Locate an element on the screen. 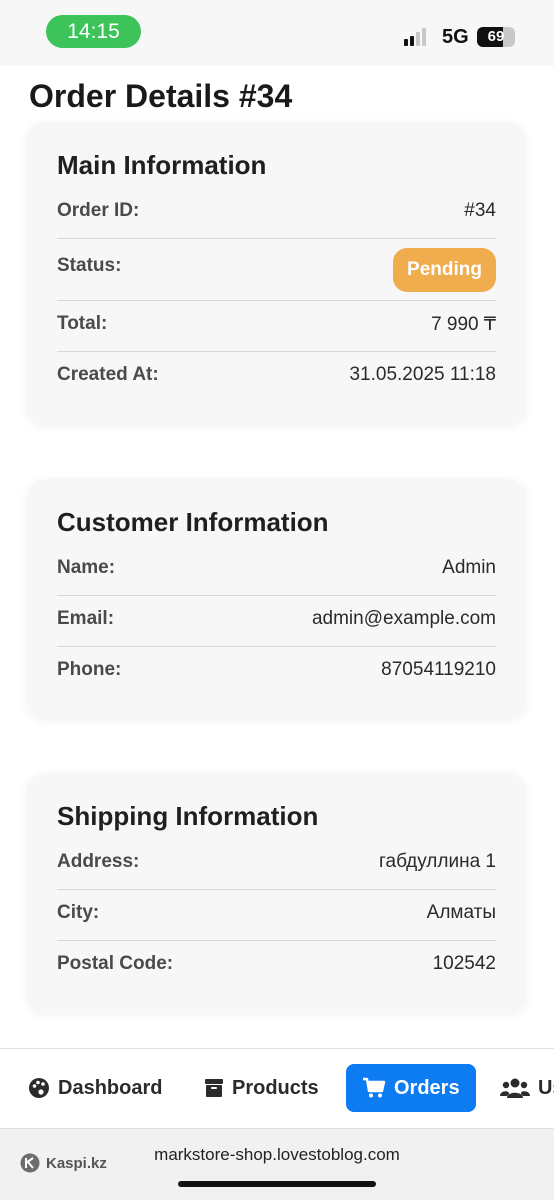  palette-icon is located at coordinates (39, 1088).